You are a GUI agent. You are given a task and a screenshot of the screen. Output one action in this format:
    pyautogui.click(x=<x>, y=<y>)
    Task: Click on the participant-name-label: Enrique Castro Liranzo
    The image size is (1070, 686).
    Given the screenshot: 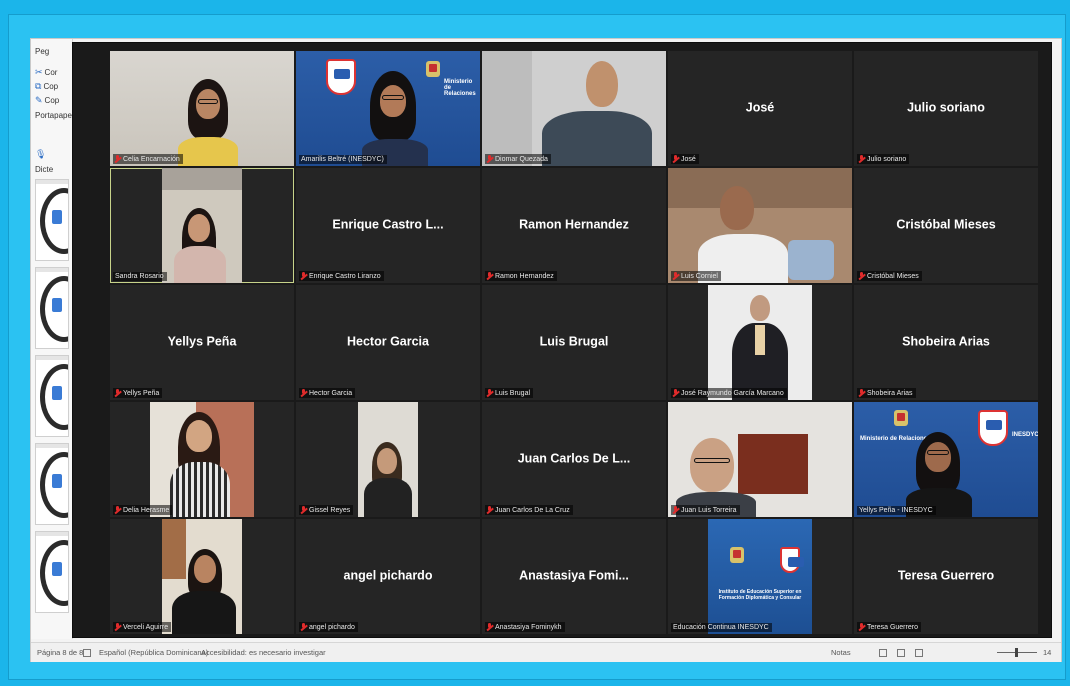 What is the action you would take?
    pyautogui.click(x=341, y=276)
    